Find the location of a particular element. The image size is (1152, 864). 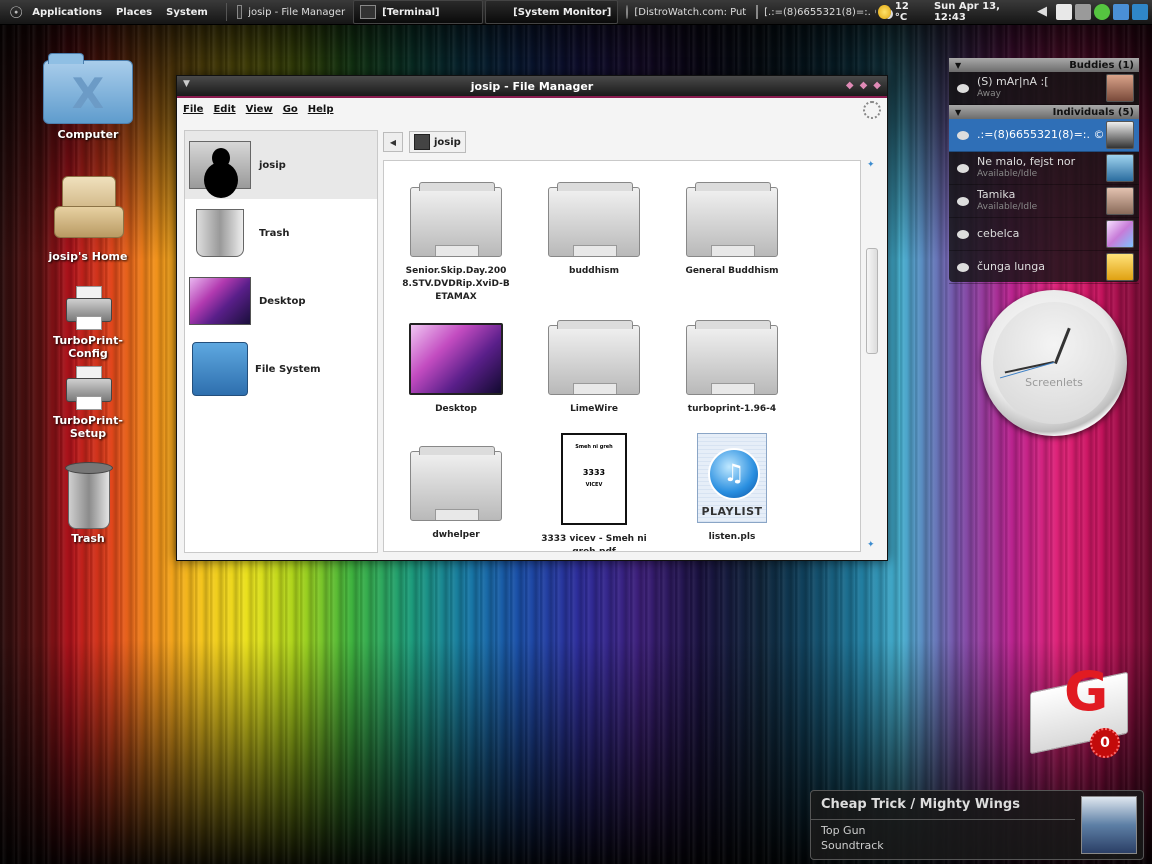

places-menu: Places is located at coordinates (134, 12).